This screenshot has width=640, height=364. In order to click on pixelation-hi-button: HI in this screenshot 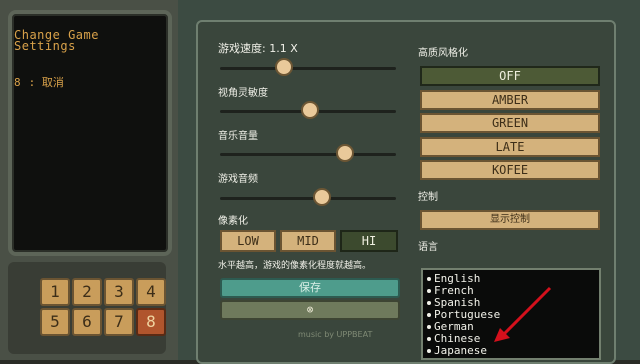, I will do `click(369, 241)`.